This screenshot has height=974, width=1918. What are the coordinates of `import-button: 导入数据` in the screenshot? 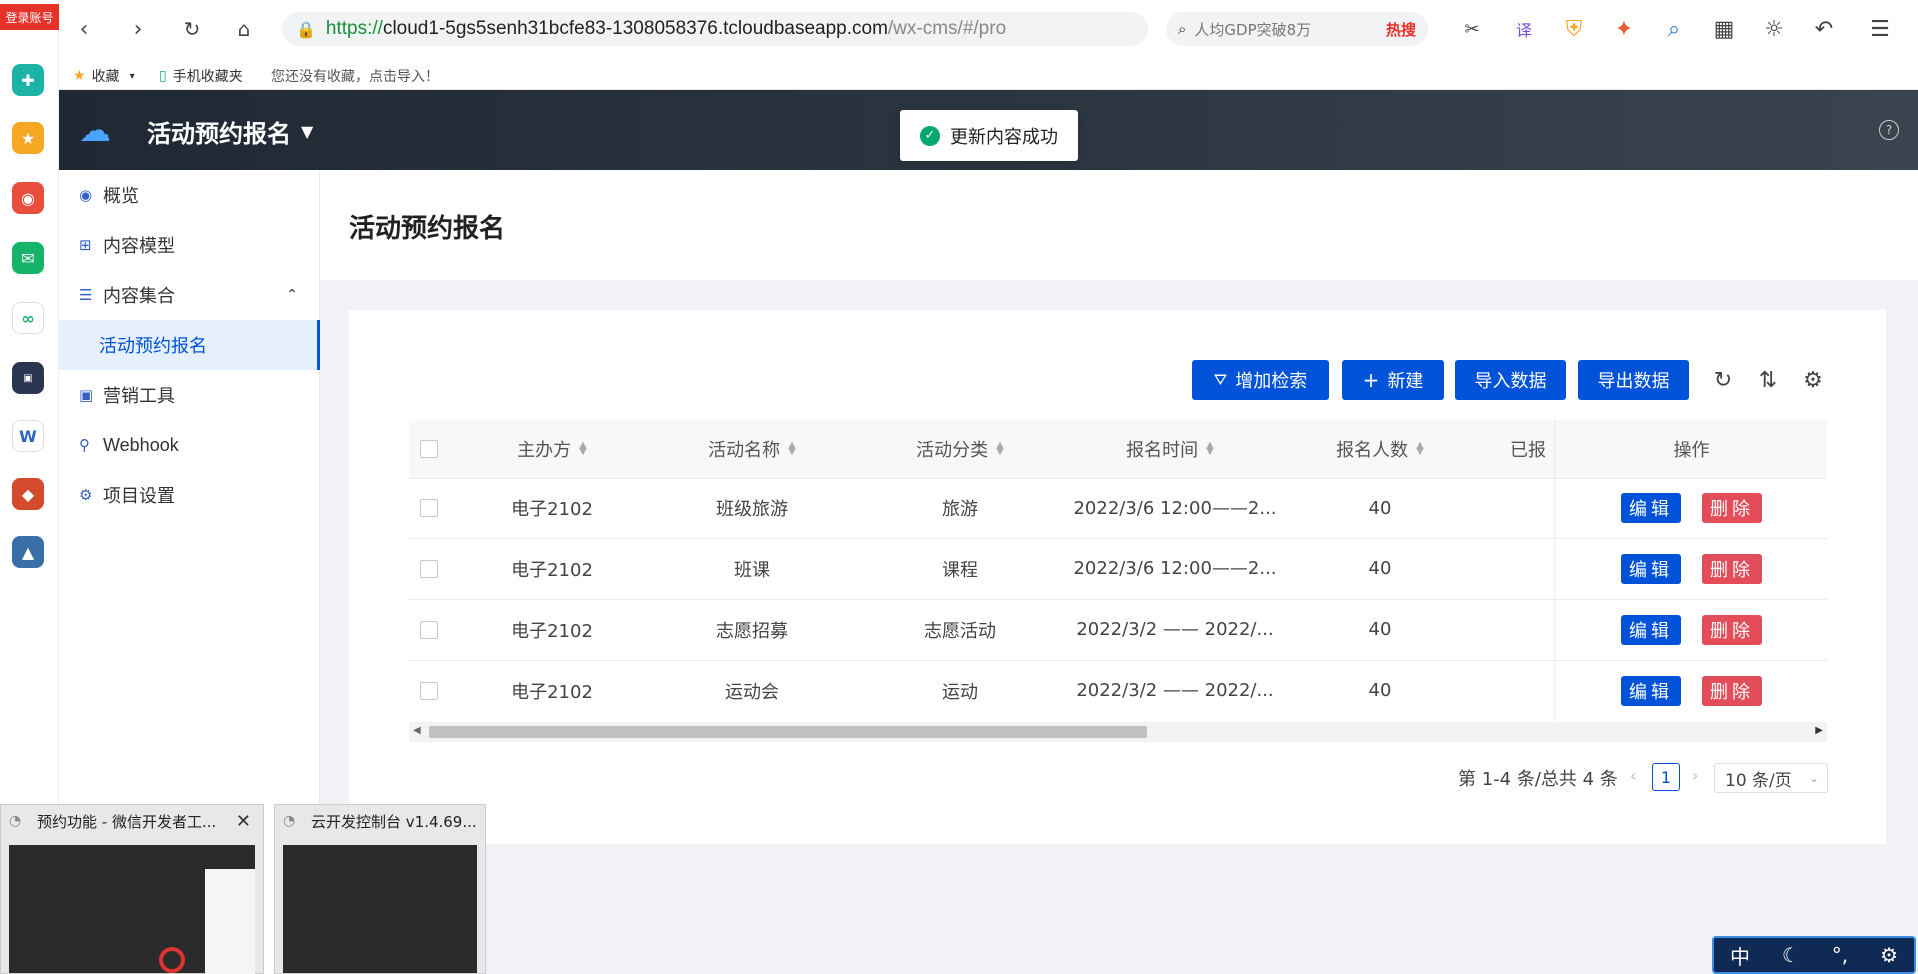 It's located at (1510, 380).